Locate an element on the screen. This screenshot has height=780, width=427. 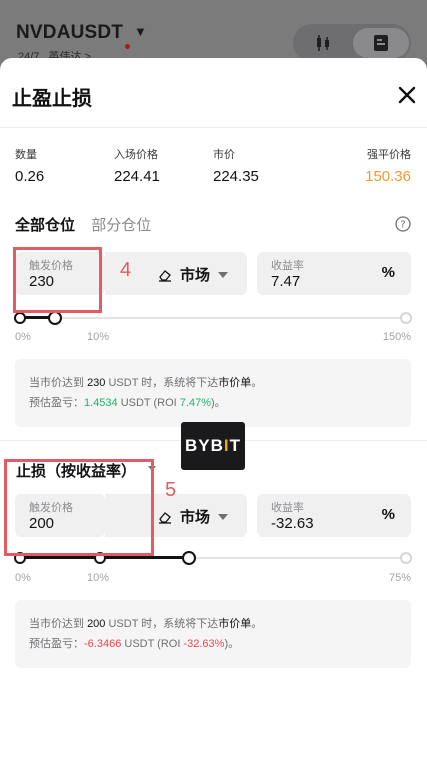
tp-order-type: 市场 is located at coordinates (193, 274).